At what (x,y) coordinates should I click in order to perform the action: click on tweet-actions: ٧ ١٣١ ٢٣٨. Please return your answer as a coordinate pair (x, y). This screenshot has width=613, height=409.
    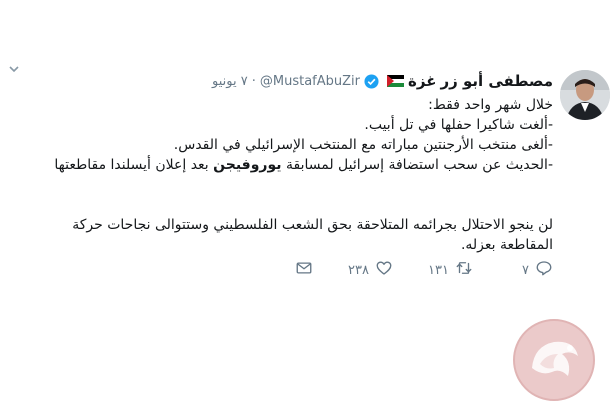
    Looking at the image, I should click on (276, 270).